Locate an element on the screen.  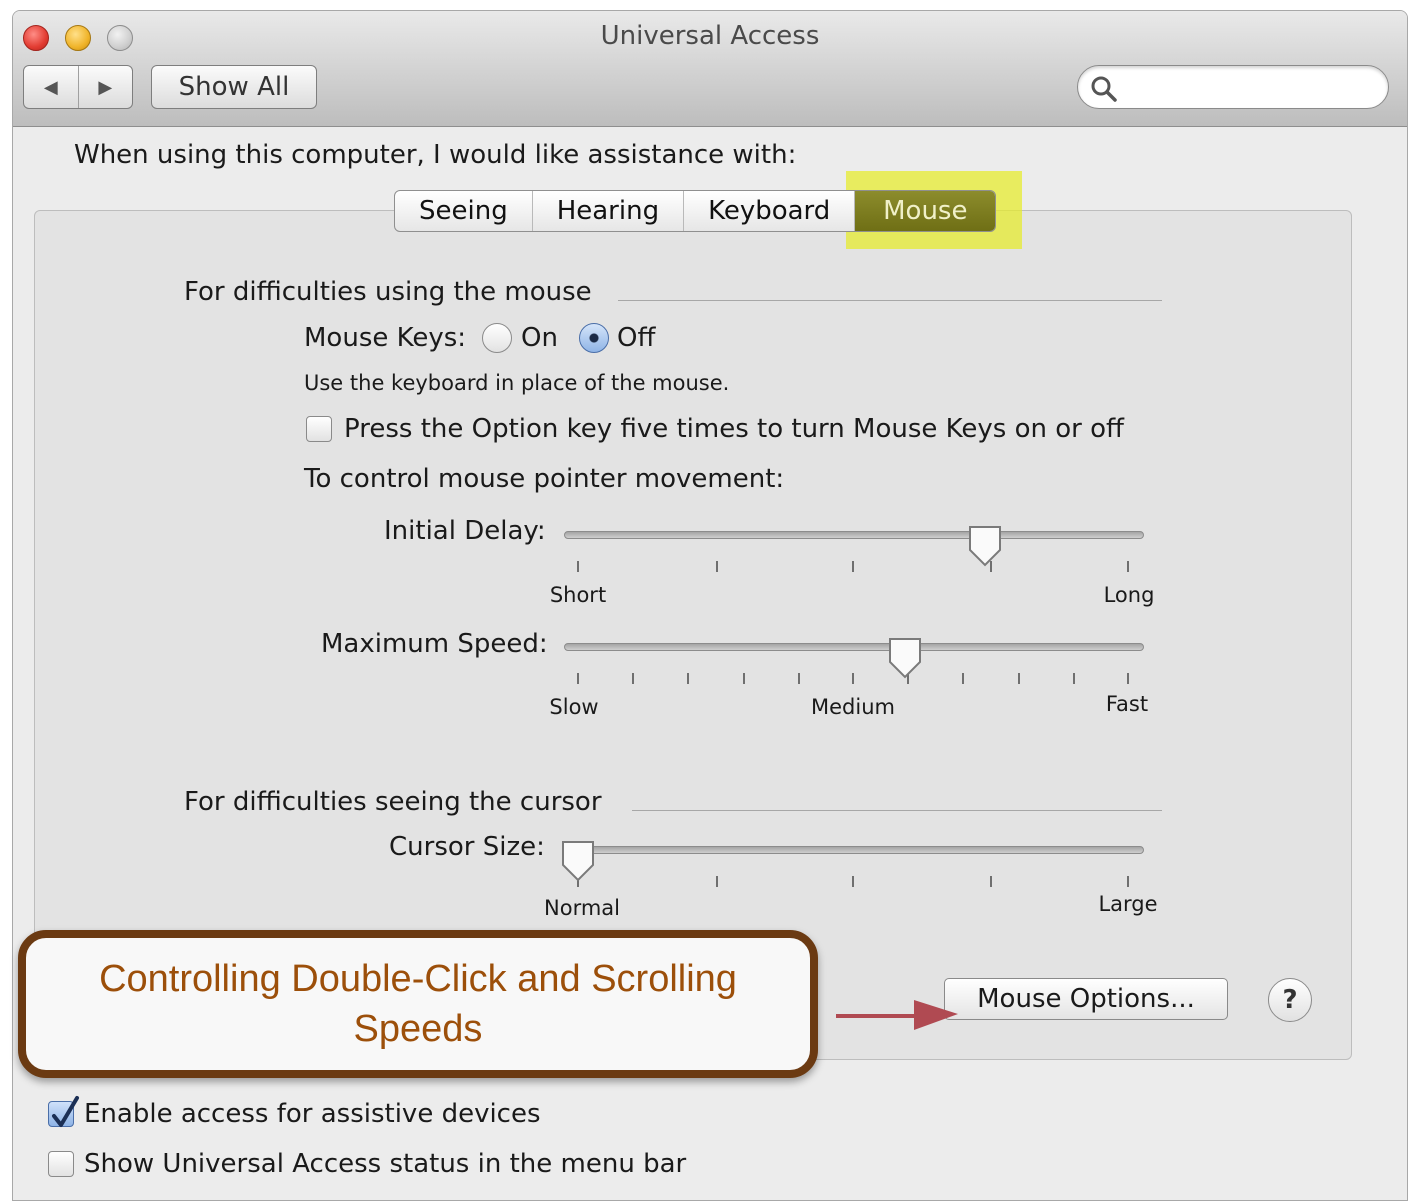
mouse-keys-on-radio is located at coordinates (497, 338).